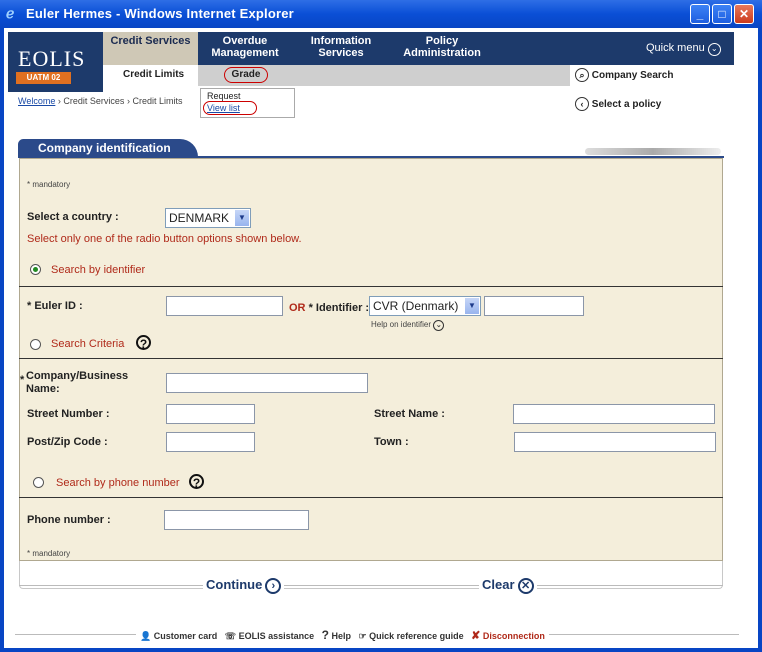 This screenshot has height=652, width=762. I want to click on help-on-identifier-link: Help on identifier ⌄, so click(408, 325).